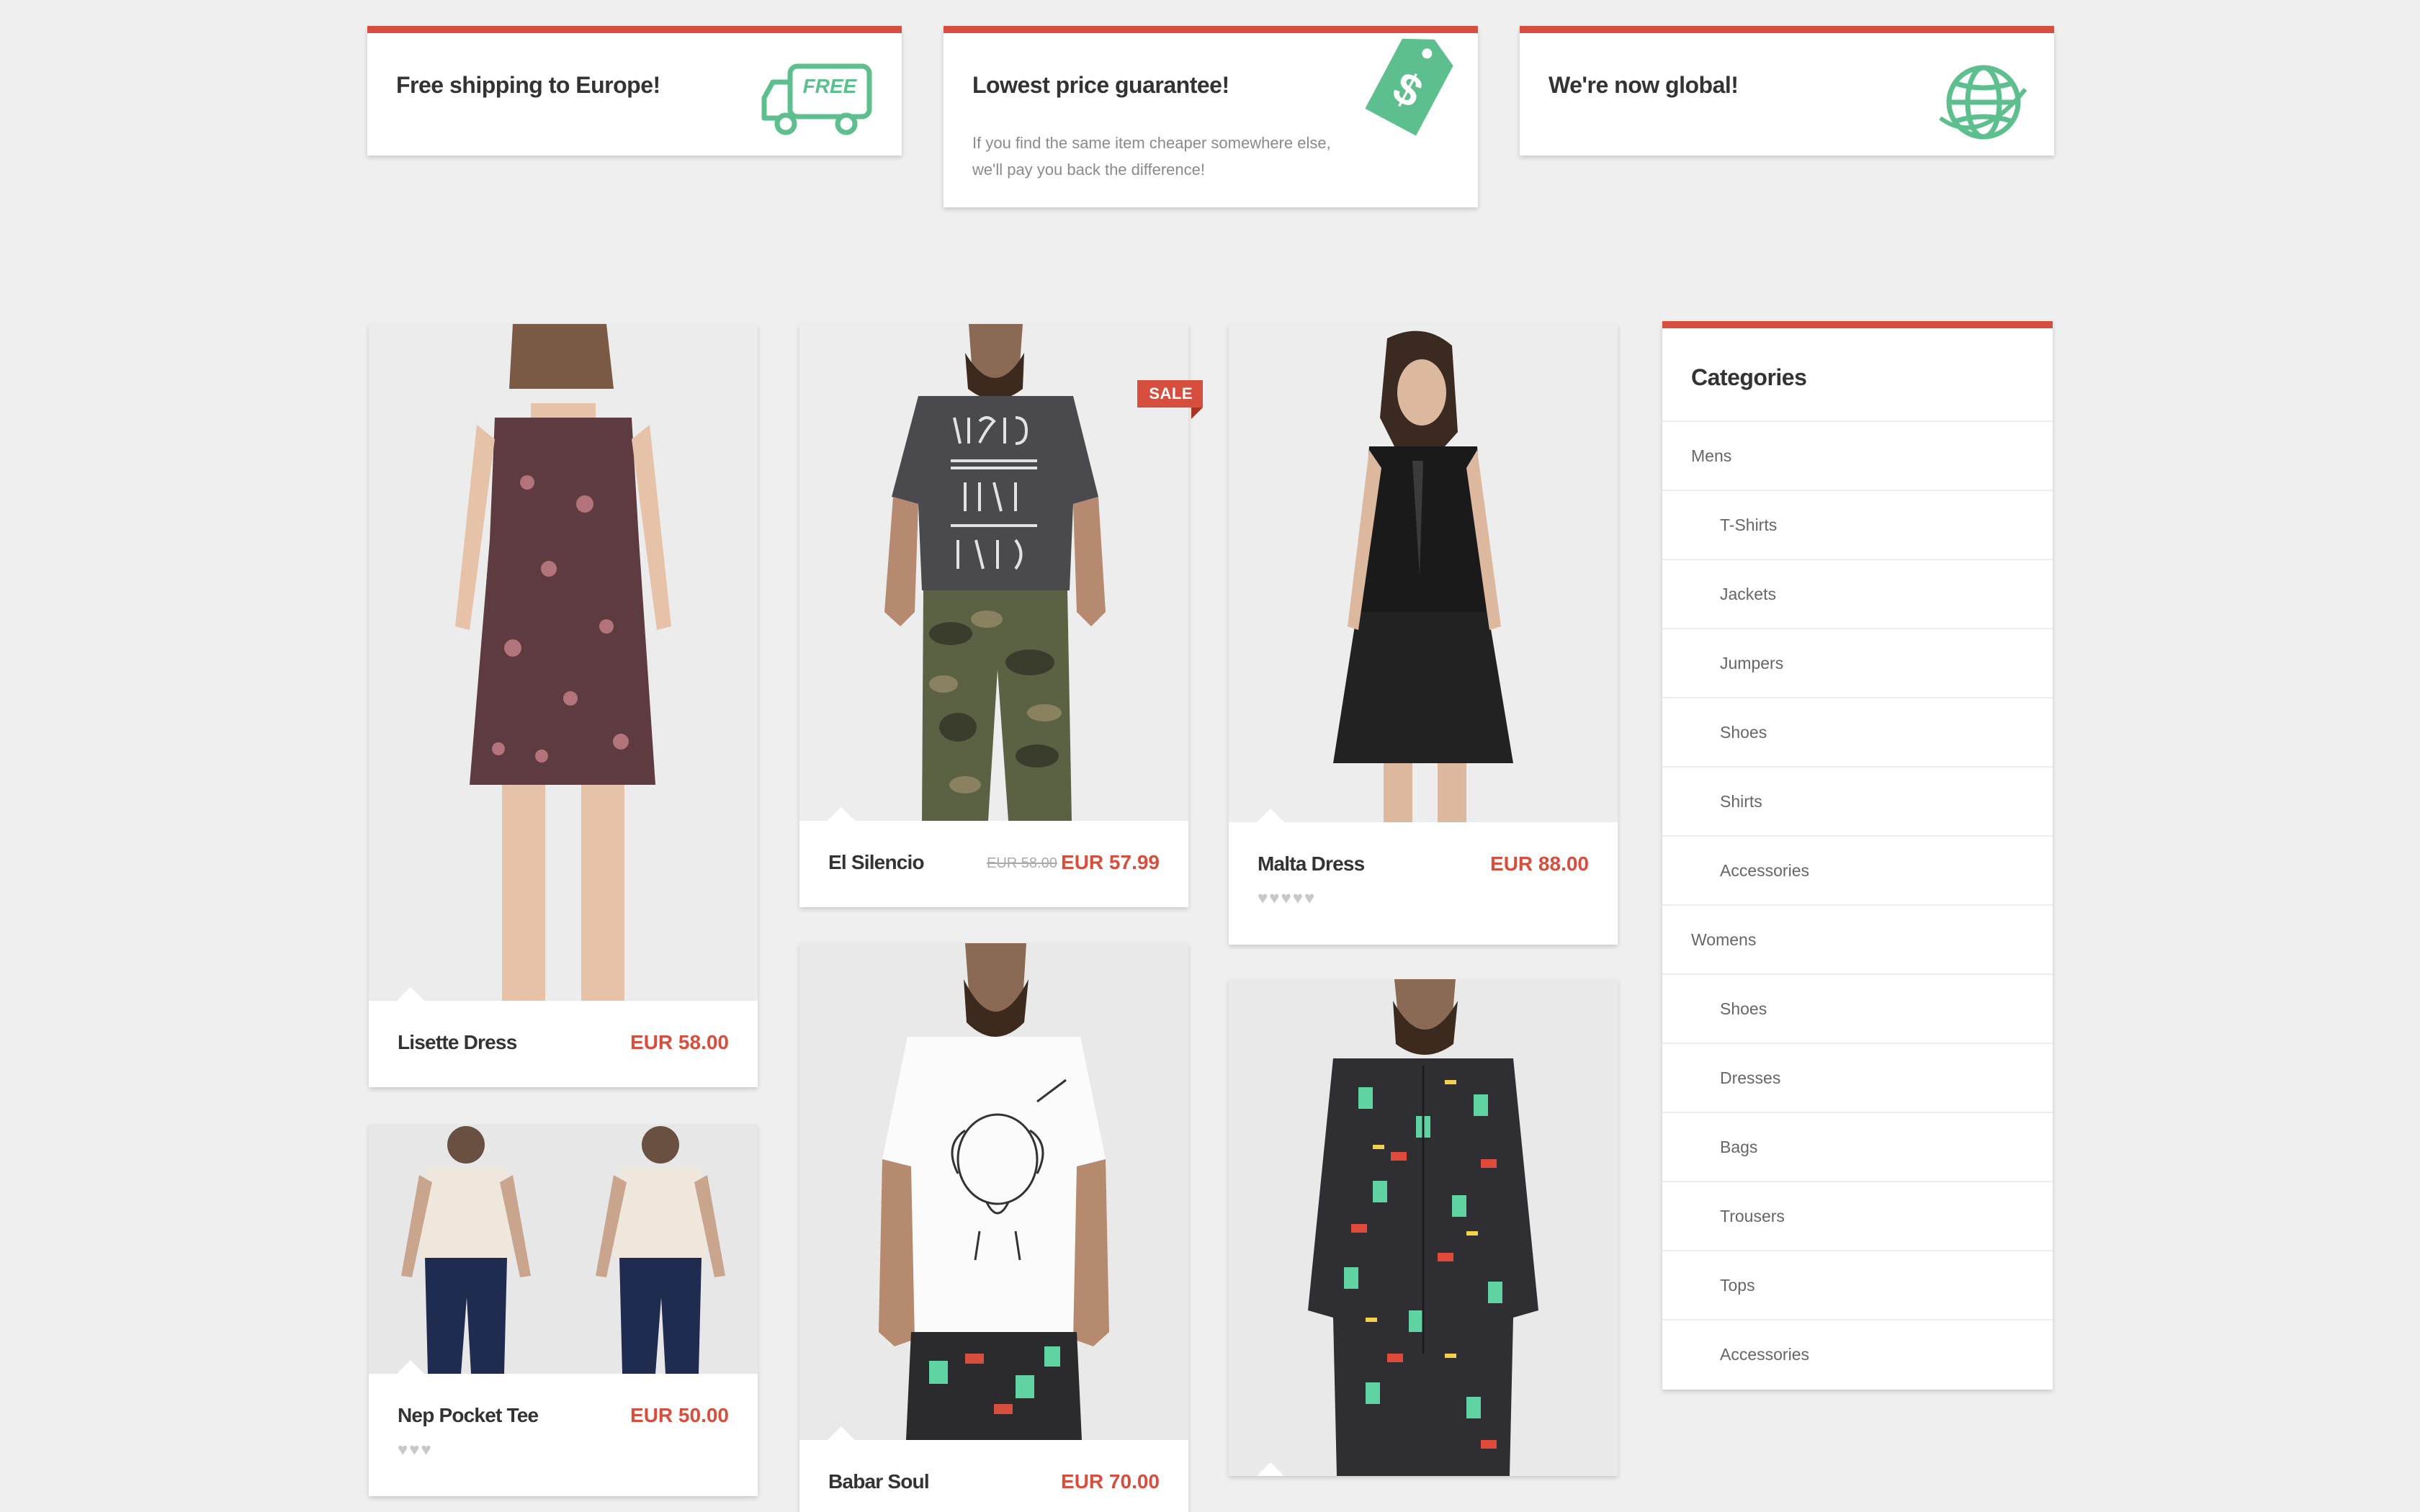 The width and height of the screenshot is (2420, 1512). I want to click on product-card: Malta Dress EUR 88.00 ♥♥♥♥♥, so click(1423, 634).